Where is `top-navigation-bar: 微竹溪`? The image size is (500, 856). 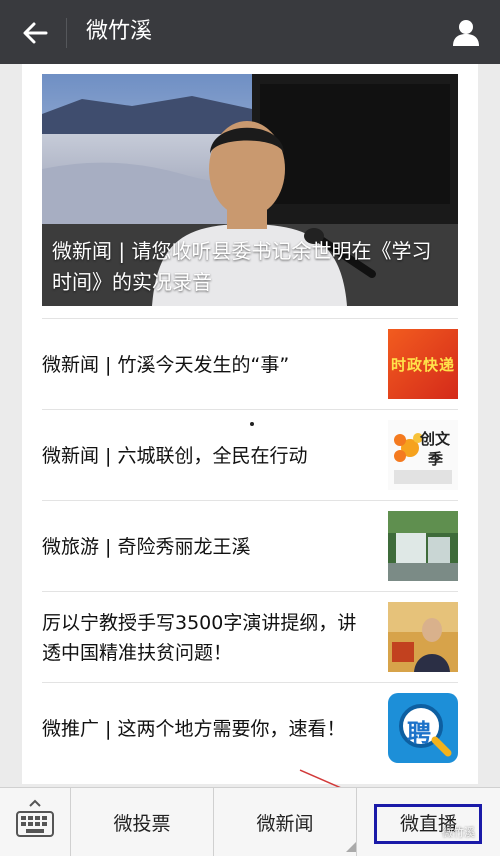 top-navigation-bar: 微竹溪 is located at coordinates (250, 32).